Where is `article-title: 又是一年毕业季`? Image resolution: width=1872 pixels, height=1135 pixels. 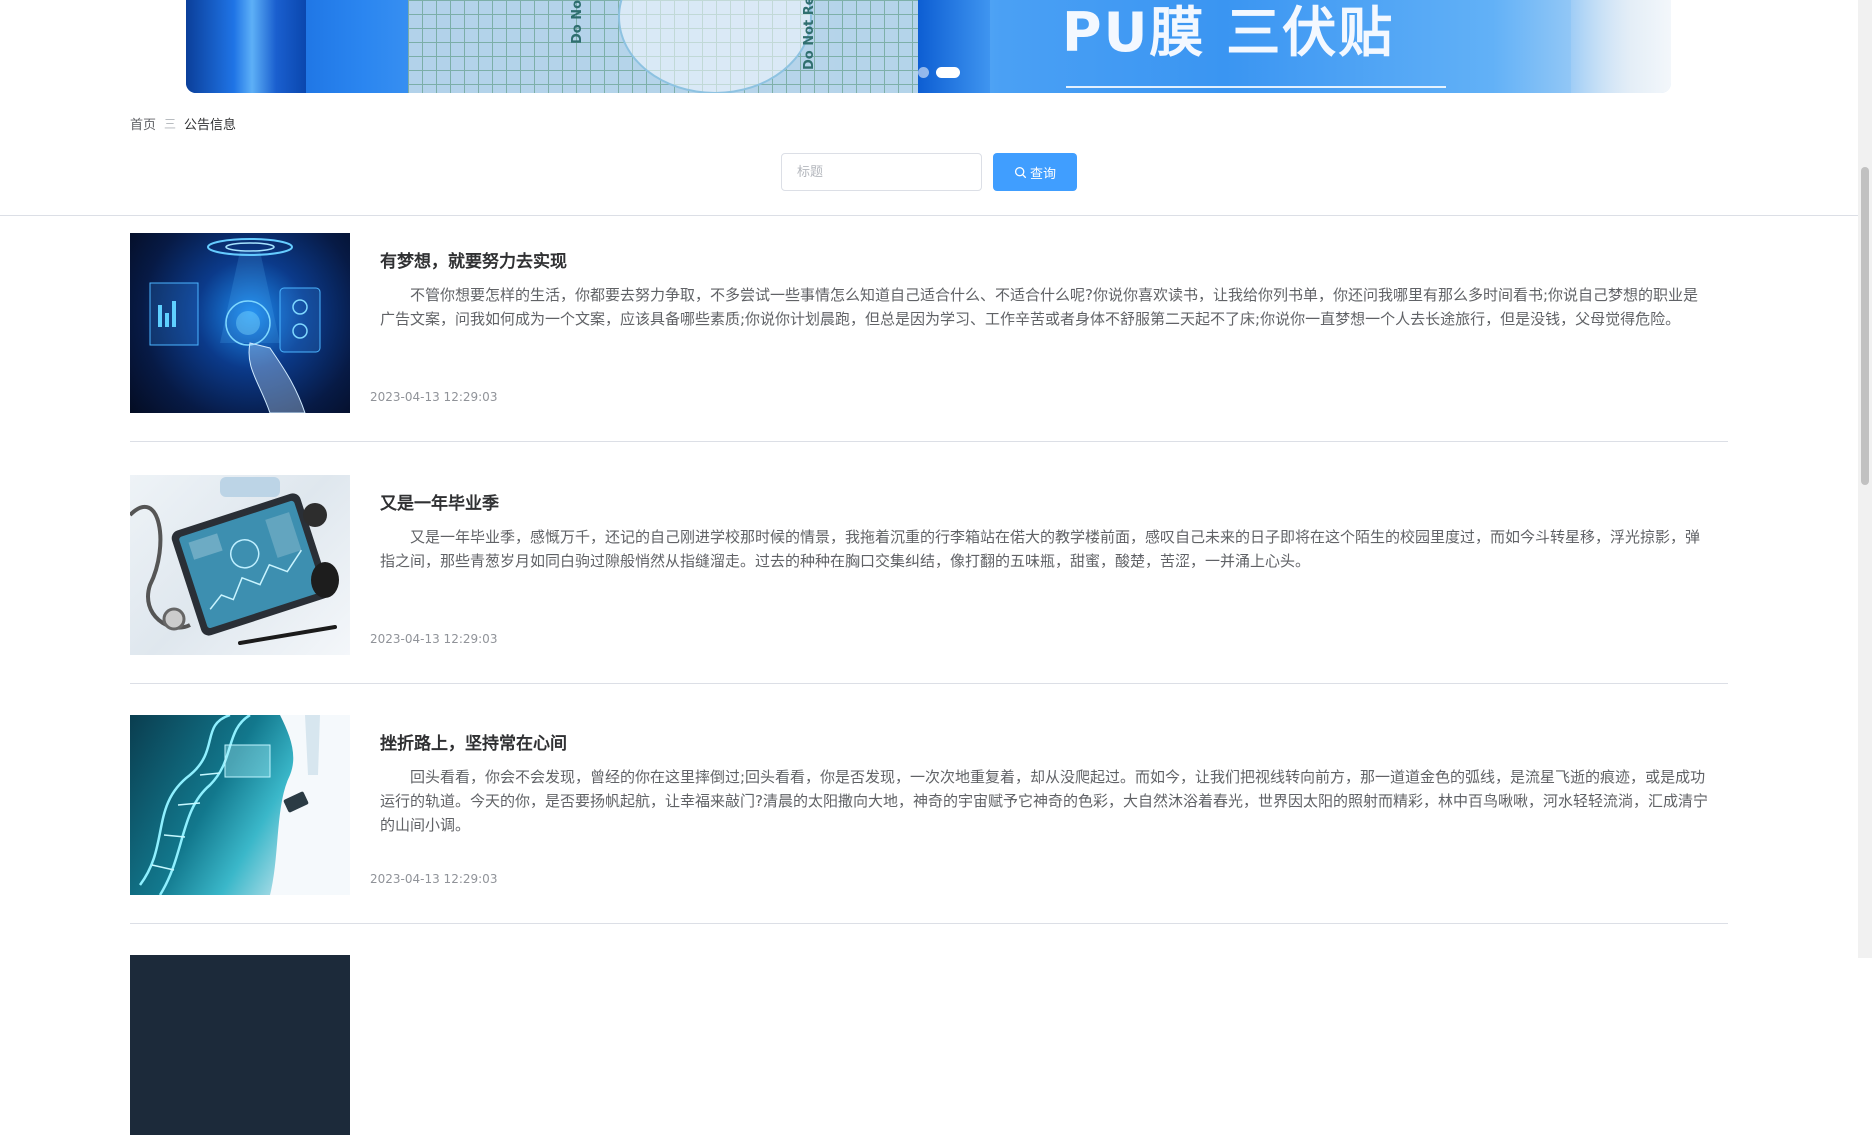 article-title: 又是一年毕业季 is located at coordinates (439, 501).